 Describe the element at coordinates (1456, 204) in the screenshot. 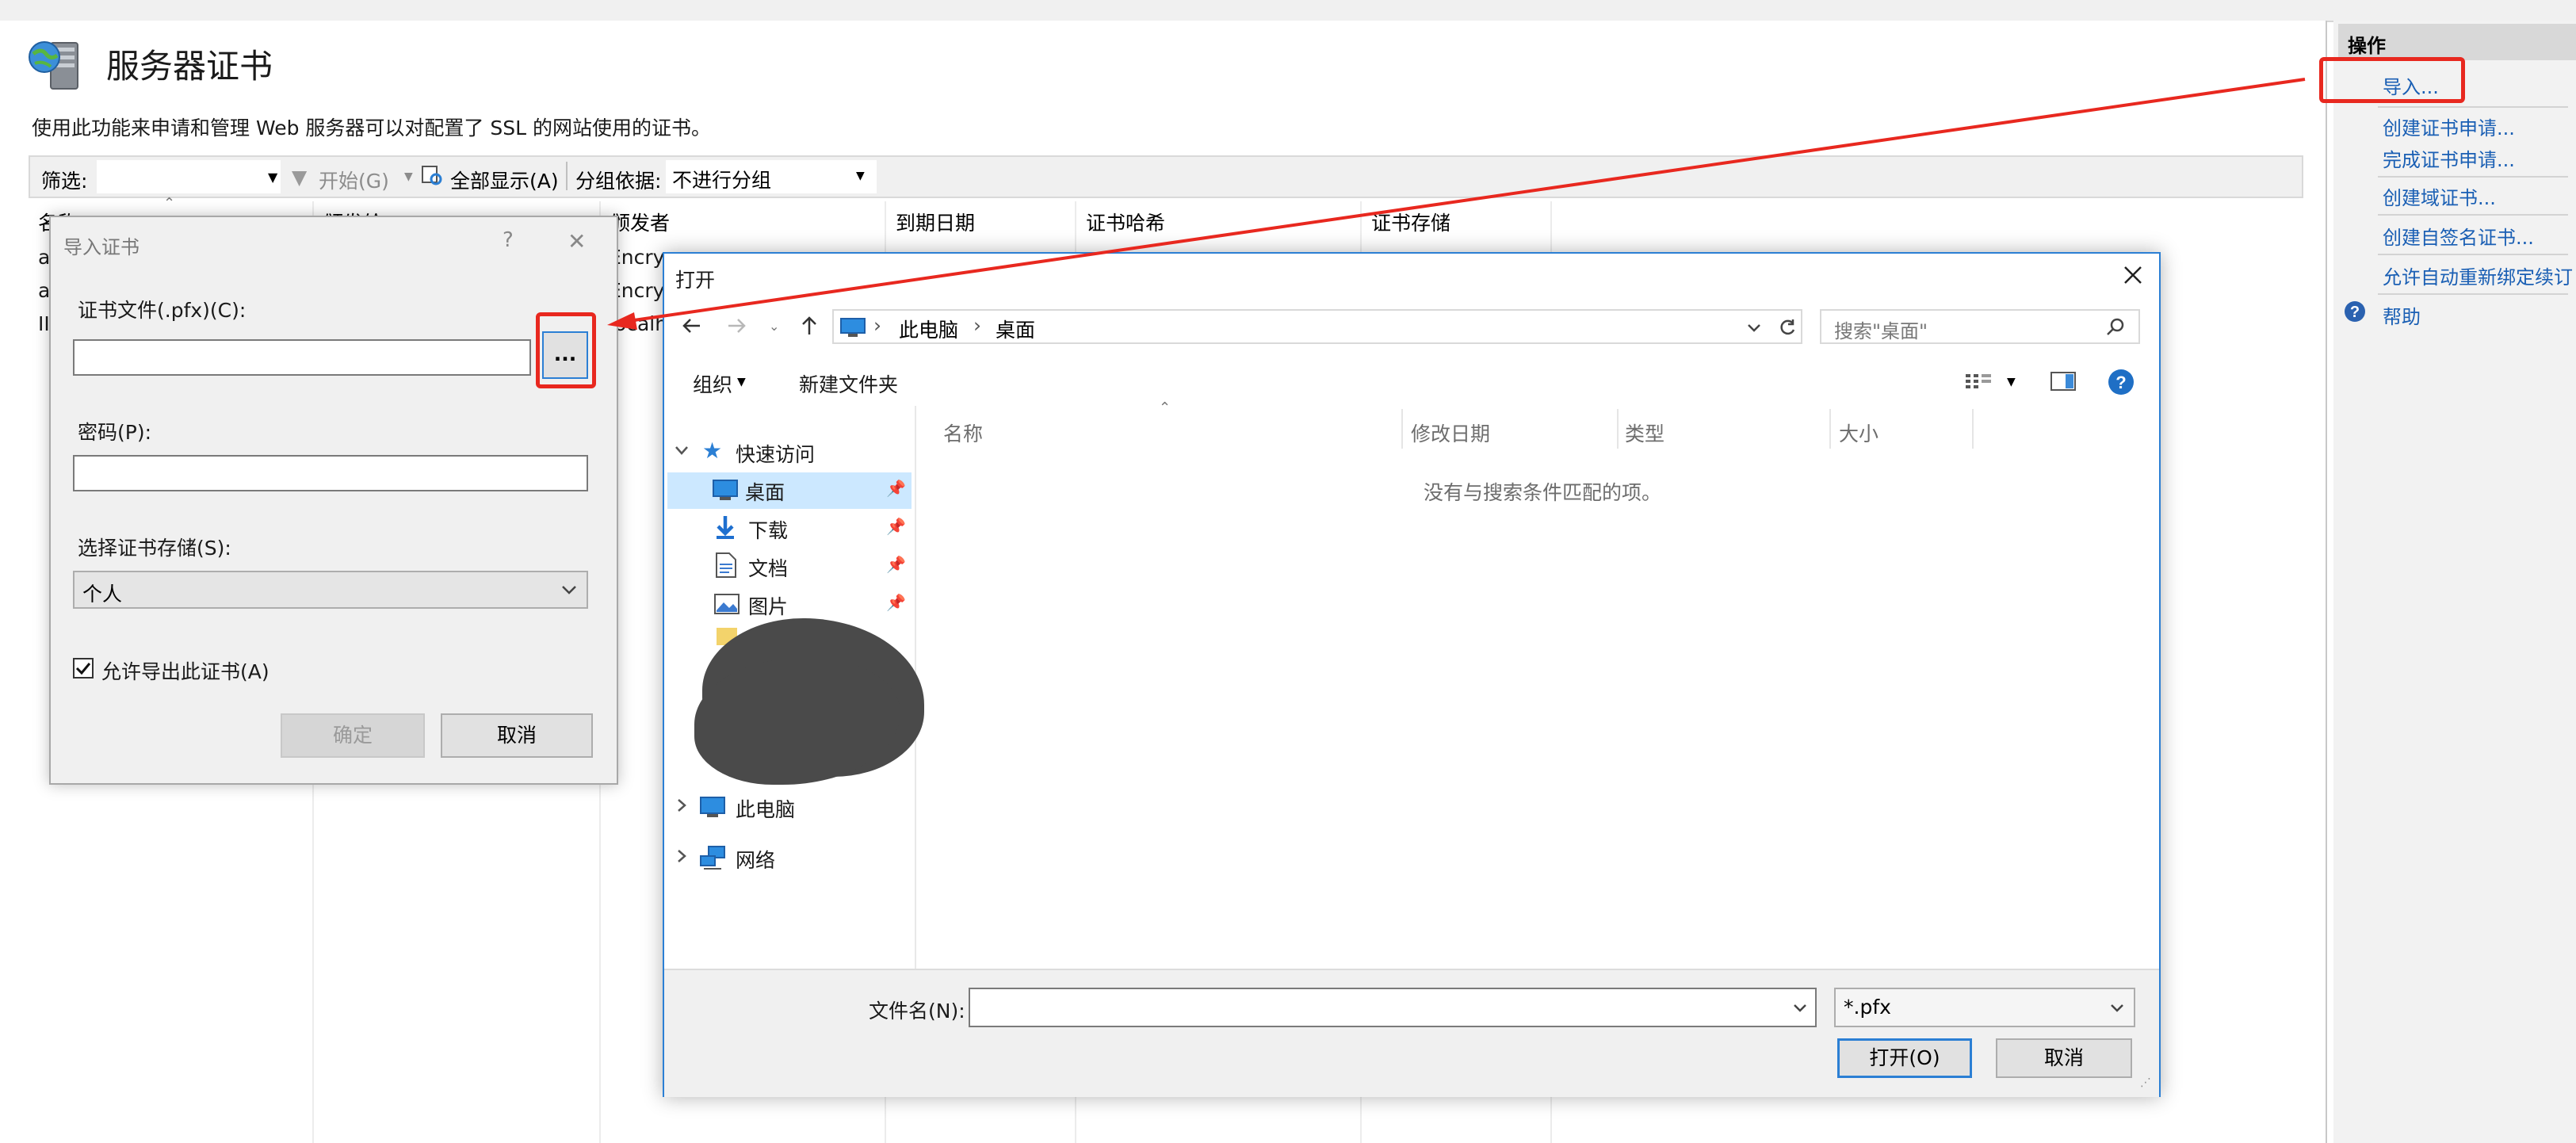

I see `annotation-arrow` at that location.